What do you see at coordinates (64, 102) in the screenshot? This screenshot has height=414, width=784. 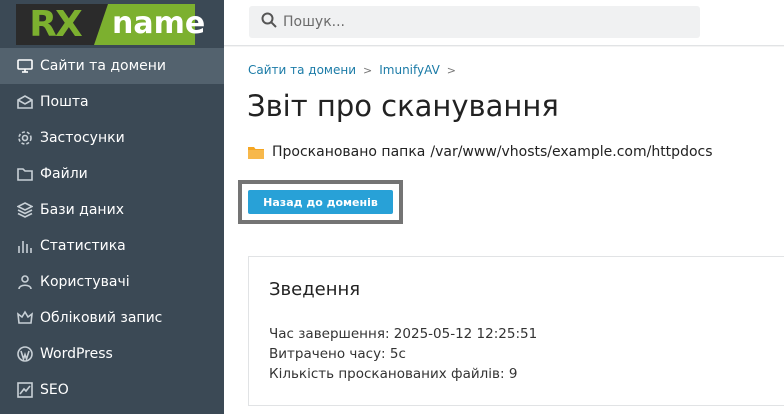 I see `sidebar-item-label: Пошта` at bounding box center [64, 102].